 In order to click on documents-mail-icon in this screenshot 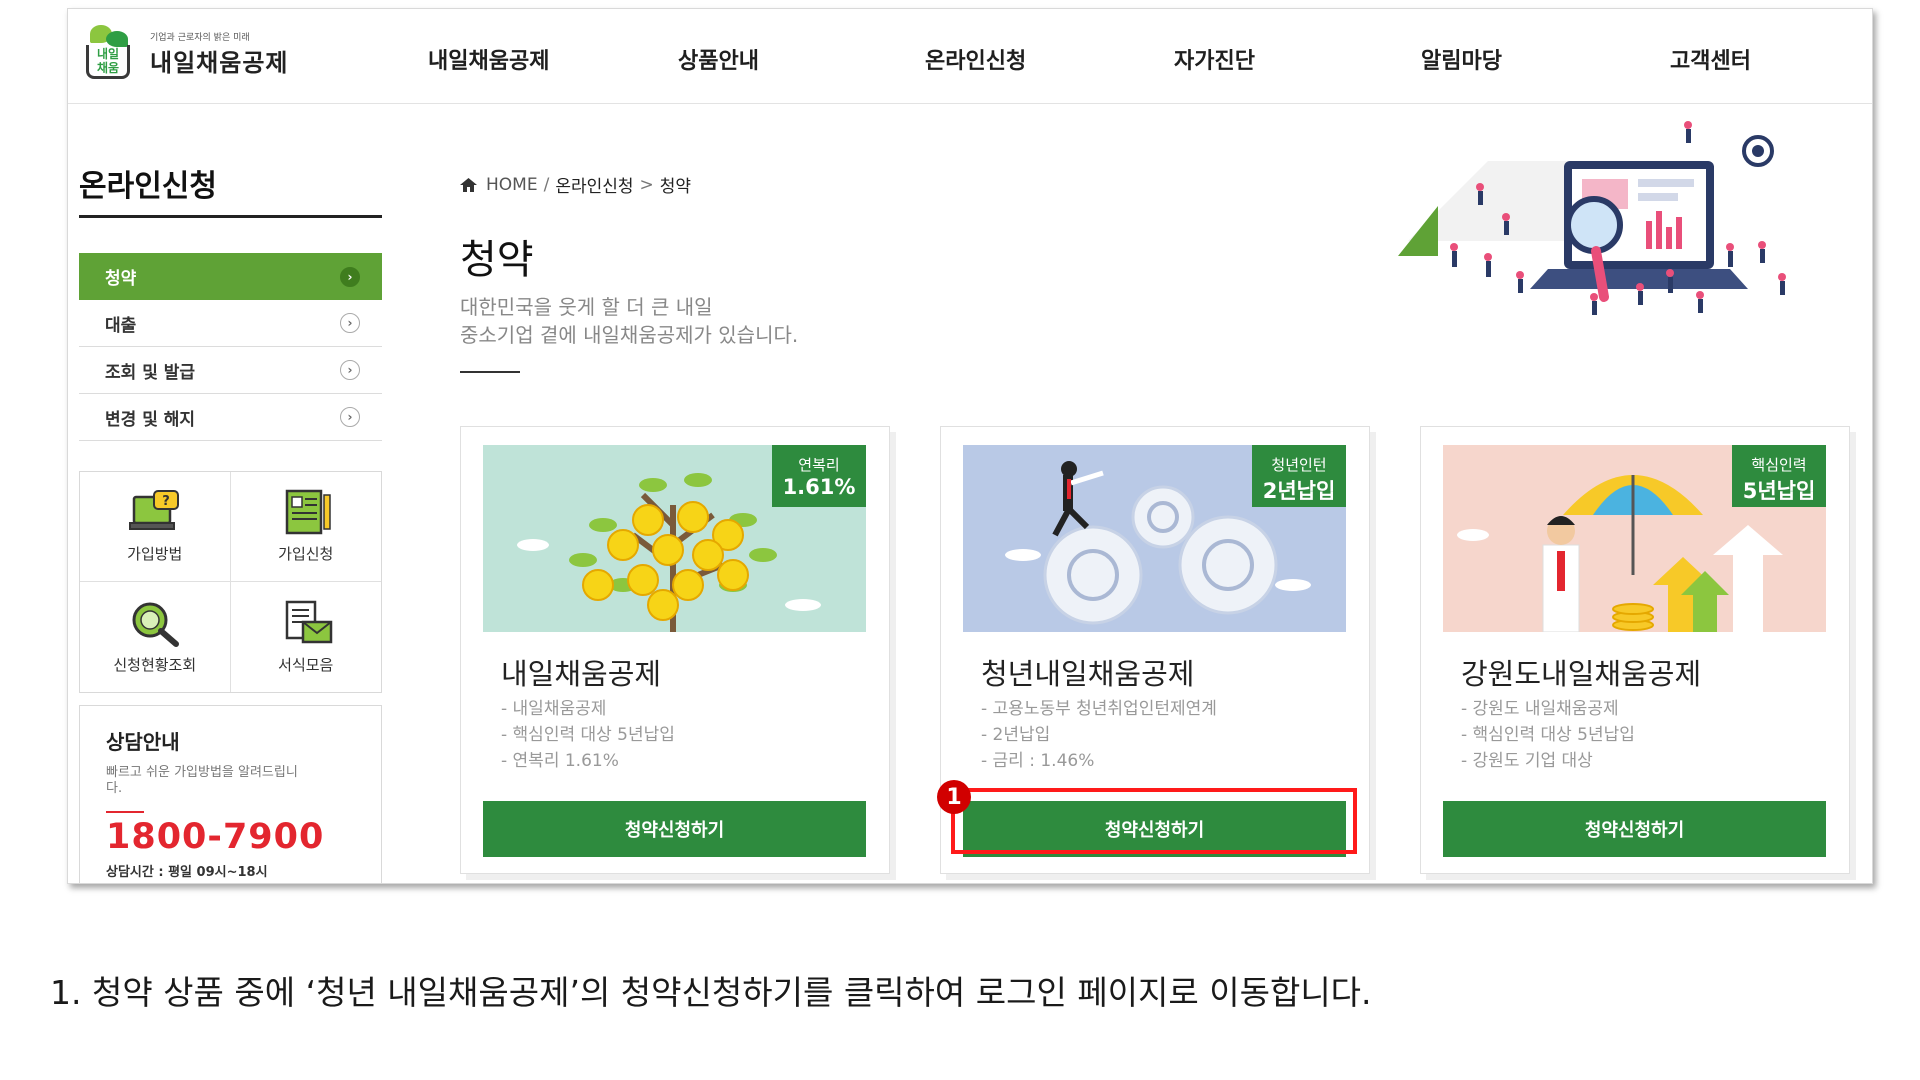, I will do `click(308, 621)`.